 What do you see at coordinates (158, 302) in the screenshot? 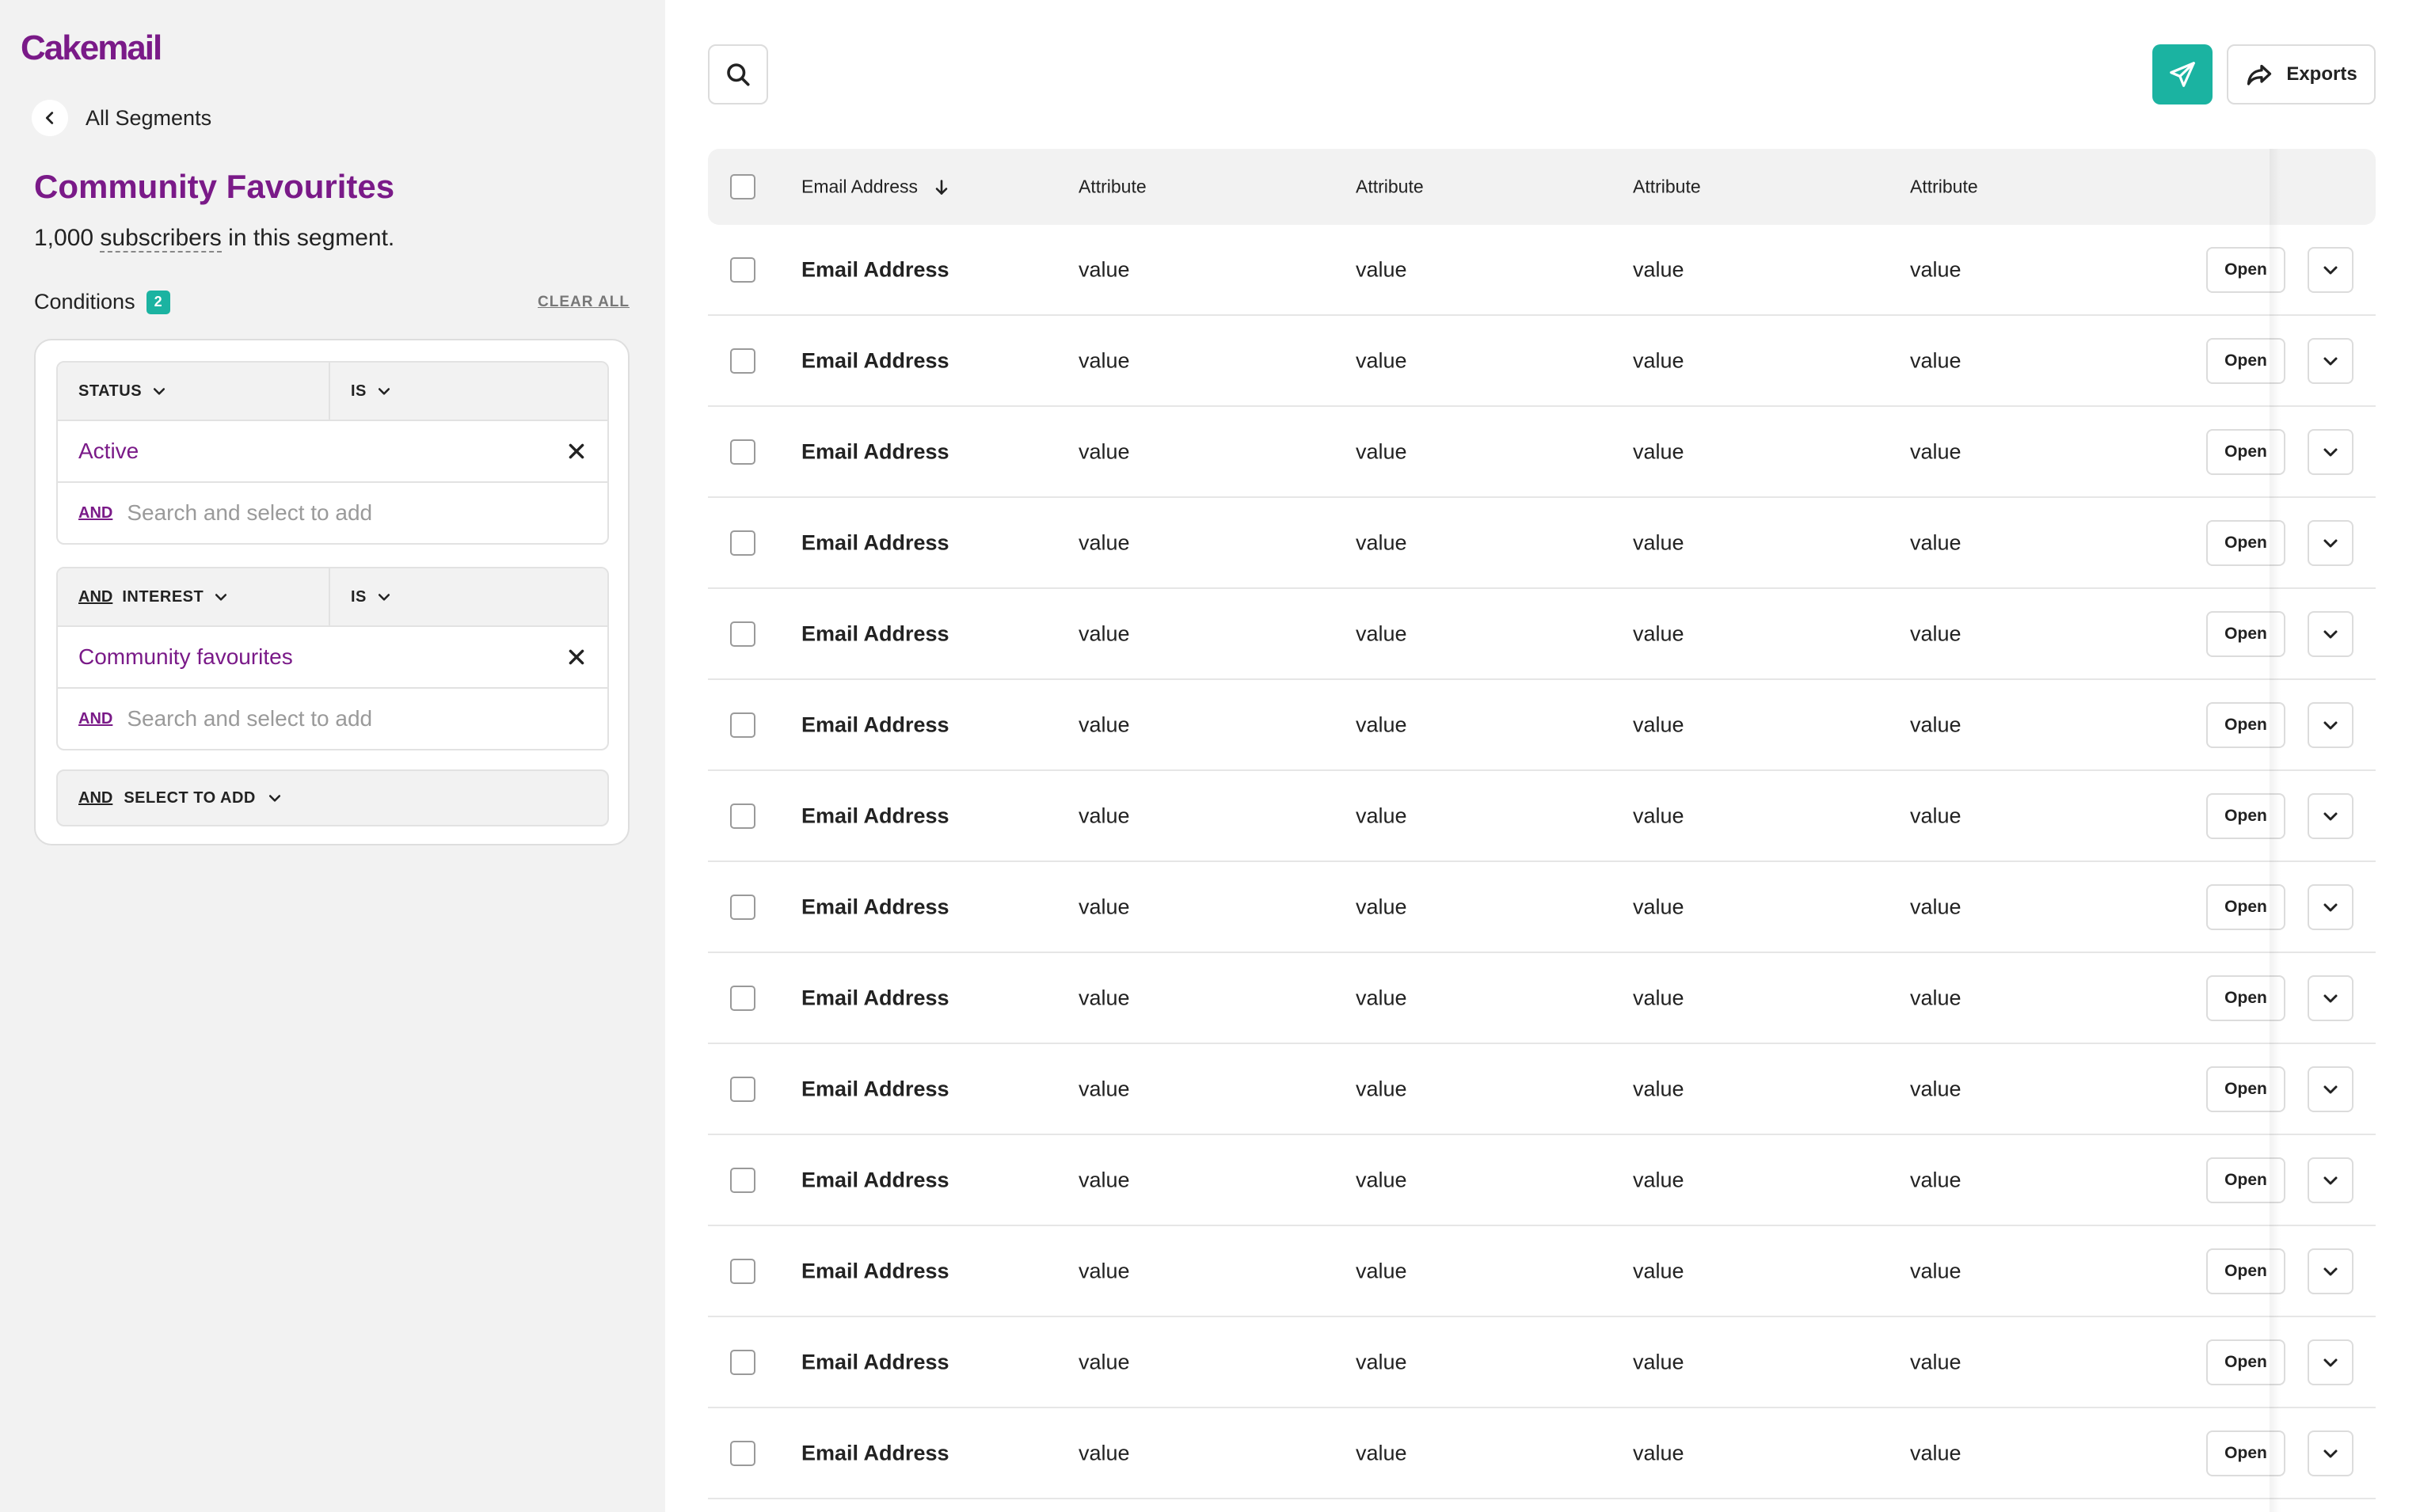
I see `conditions-count-badge: 2` at bounding box center [158, 302].